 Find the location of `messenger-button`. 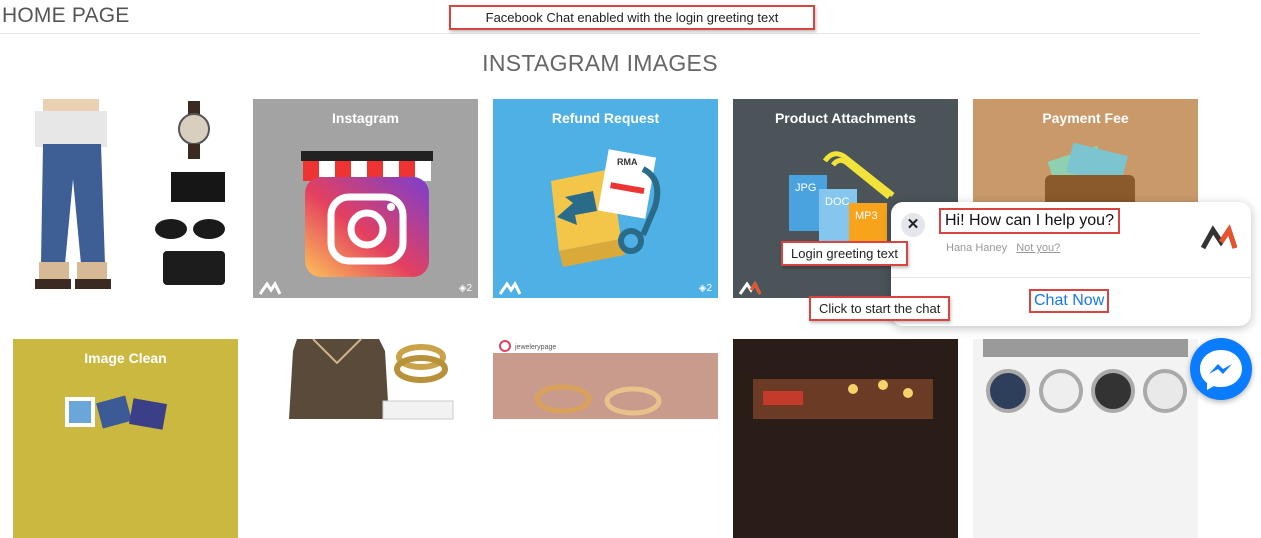

messenger-button is located at coordinates (1221, 369).